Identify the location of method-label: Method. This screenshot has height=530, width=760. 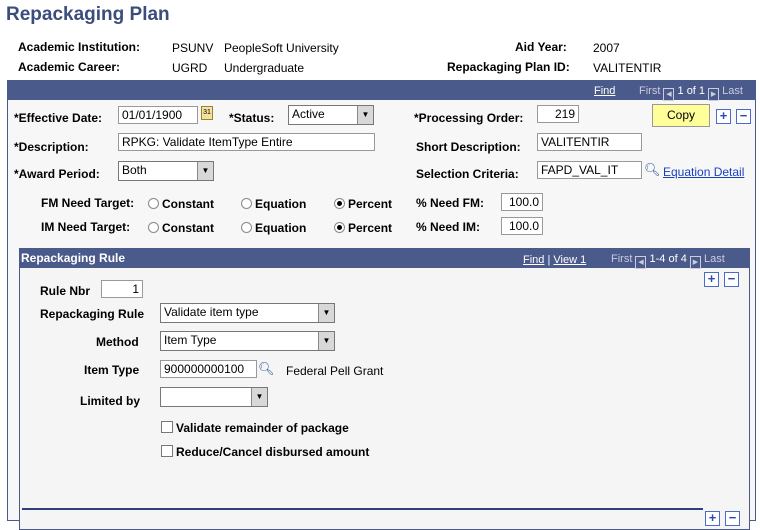
(117, 342).